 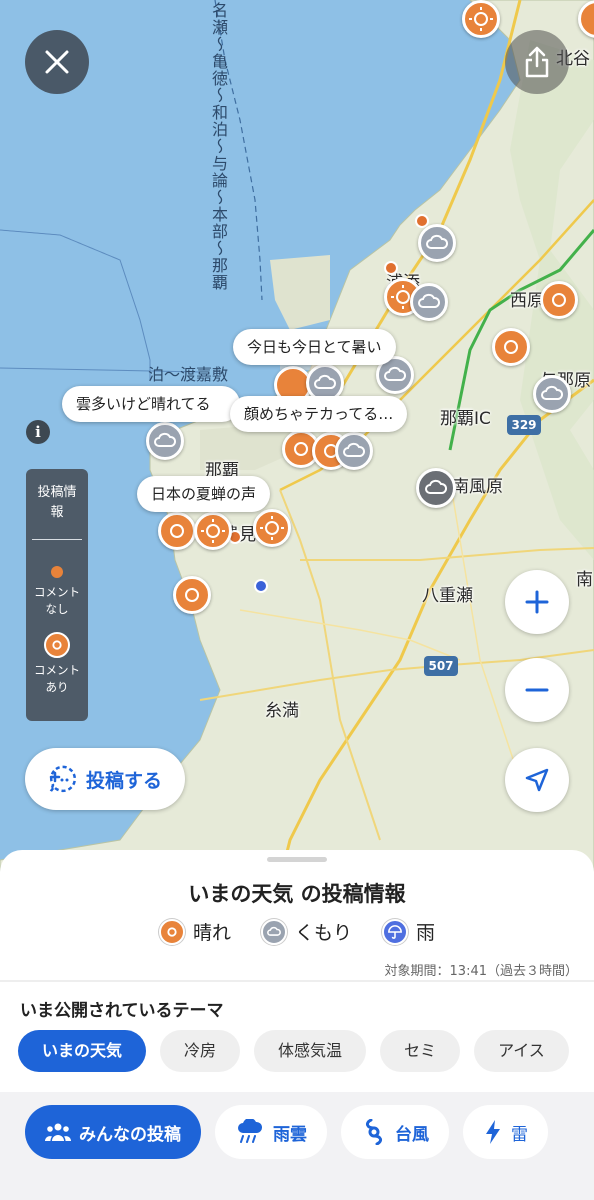 I want to click on place-label-naha-ic: 那覇IC, so click(x=465, y=419).